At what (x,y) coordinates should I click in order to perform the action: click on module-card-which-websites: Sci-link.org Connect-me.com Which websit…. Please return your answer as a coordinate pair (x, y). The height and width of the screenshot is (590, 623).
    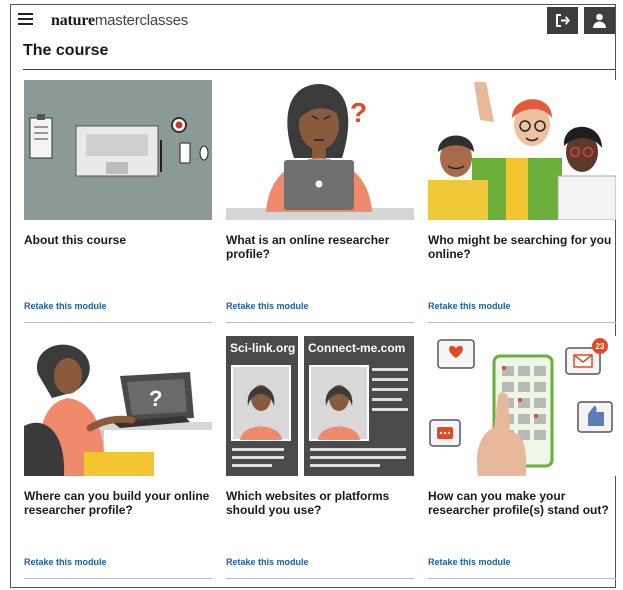
    Looking at the image, I should click on (320, 457).